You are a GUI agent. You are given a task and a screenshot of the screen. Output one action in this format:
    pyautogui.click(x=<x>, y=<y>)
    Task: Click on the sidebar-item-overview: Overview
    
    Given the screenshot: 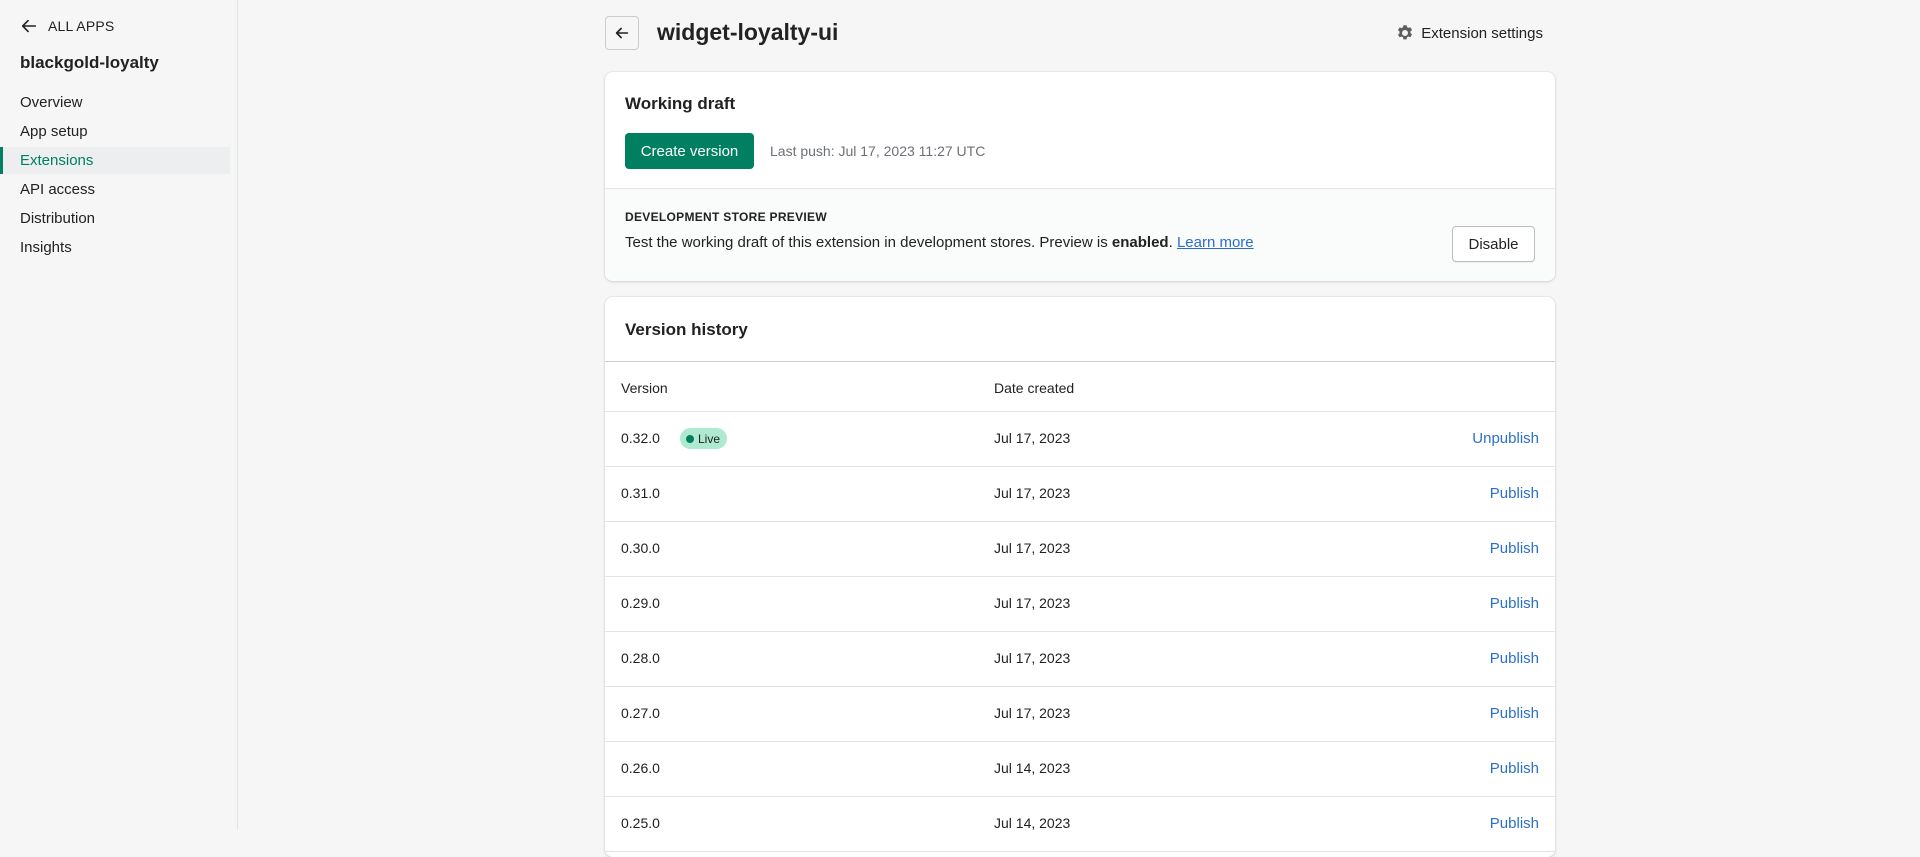 What is the action you would take?
    pyautogui.click(x=115, y=102)
    